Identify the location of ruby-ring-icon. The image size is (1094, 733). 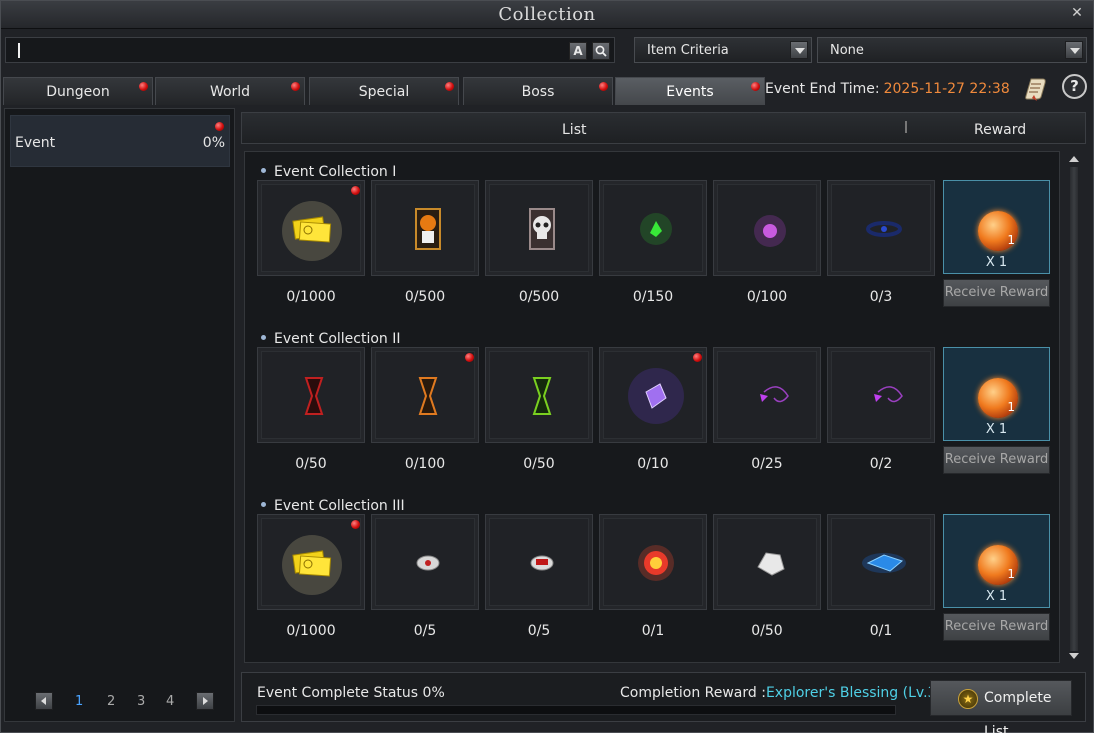
(539, 562).